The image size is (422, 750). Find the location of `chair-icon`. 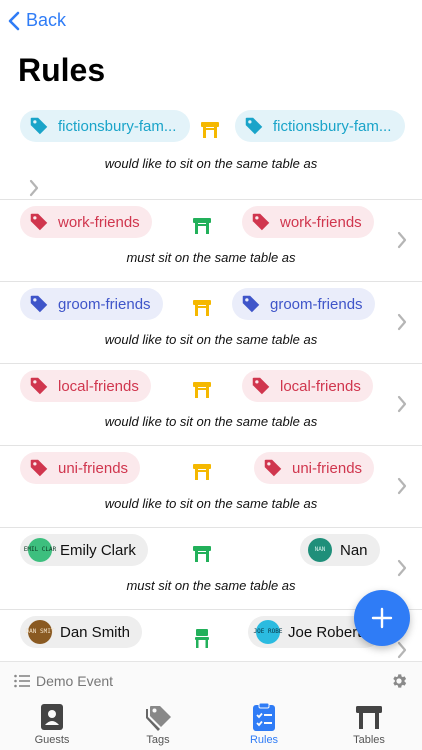

chair-icon is located at coordinates (202, 638).